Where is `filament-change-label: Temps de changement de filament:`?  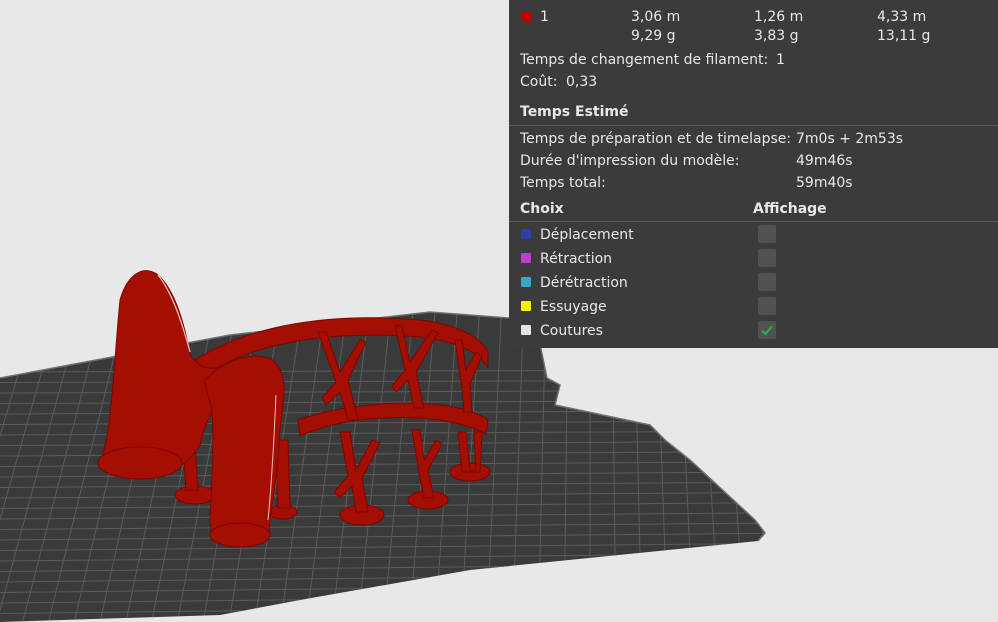
filament-change-label: Temps de changement de filament: is located at coordinates (644, 60).